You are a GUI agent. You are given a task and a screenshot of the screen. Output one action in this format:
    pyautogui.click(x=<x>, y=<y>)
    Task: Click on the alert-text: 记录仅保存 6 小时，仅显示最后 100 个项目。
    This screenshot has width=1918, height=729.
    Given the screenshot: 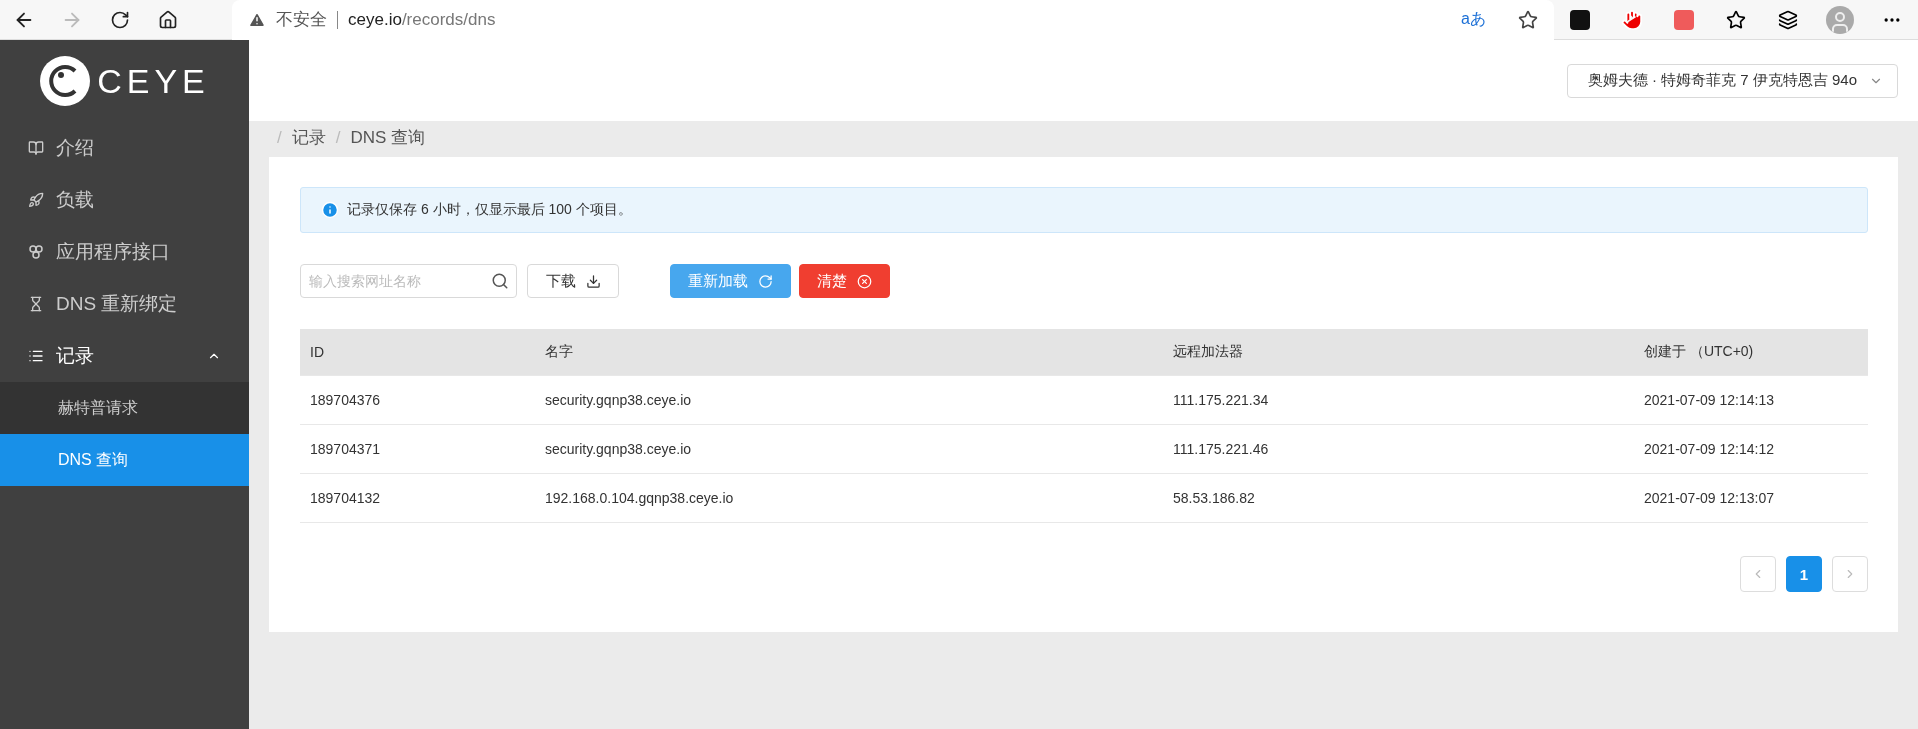 What is the action you would take?
    pyautogui.click(x=489, y=210)
    